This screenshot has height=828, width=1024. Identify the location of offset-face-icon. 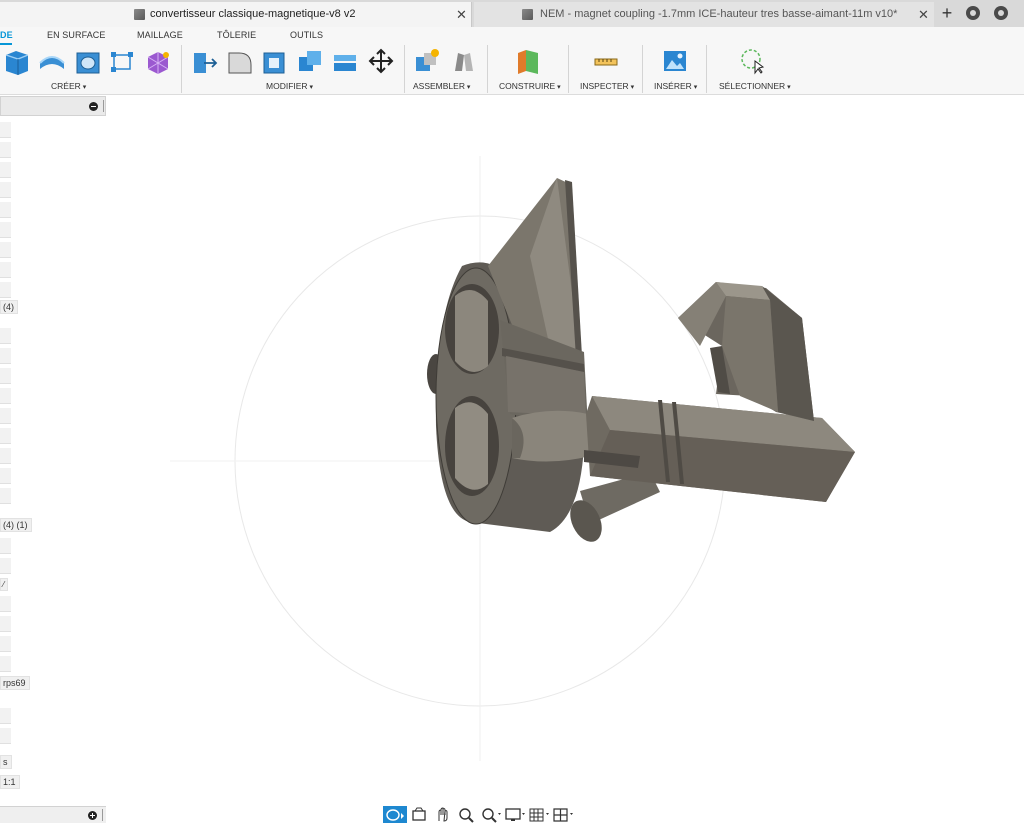
(345, 61).